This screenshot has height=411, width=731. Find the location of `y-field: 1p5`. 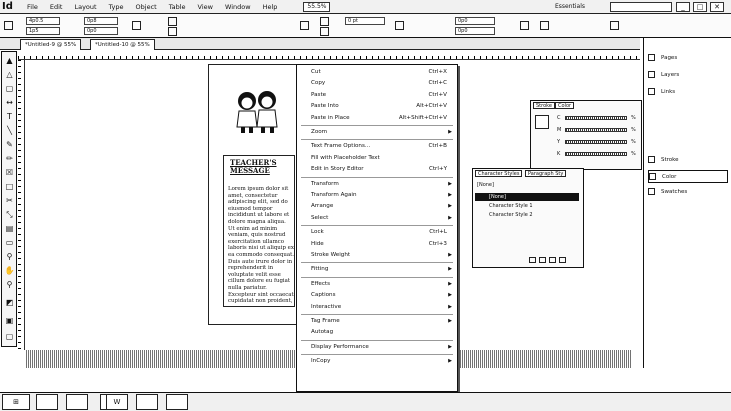

y-field: 1p5 is located at coordinates (43, 31).